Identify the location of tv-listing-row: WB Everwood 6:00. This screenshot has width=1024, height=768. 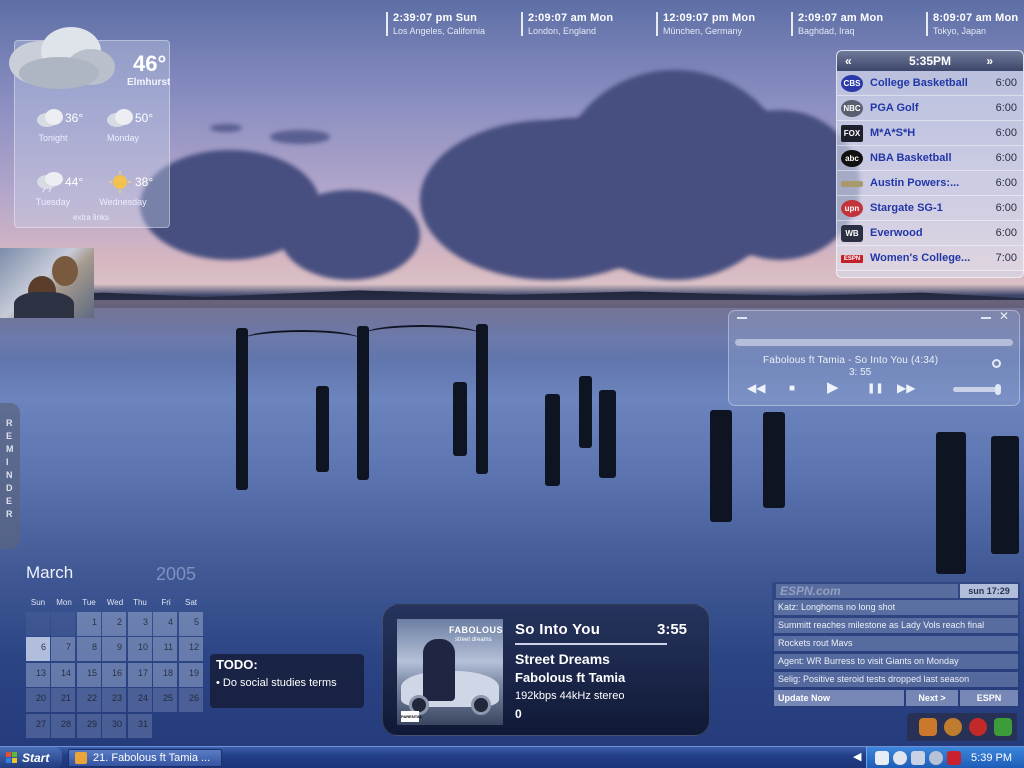
(930, 233).